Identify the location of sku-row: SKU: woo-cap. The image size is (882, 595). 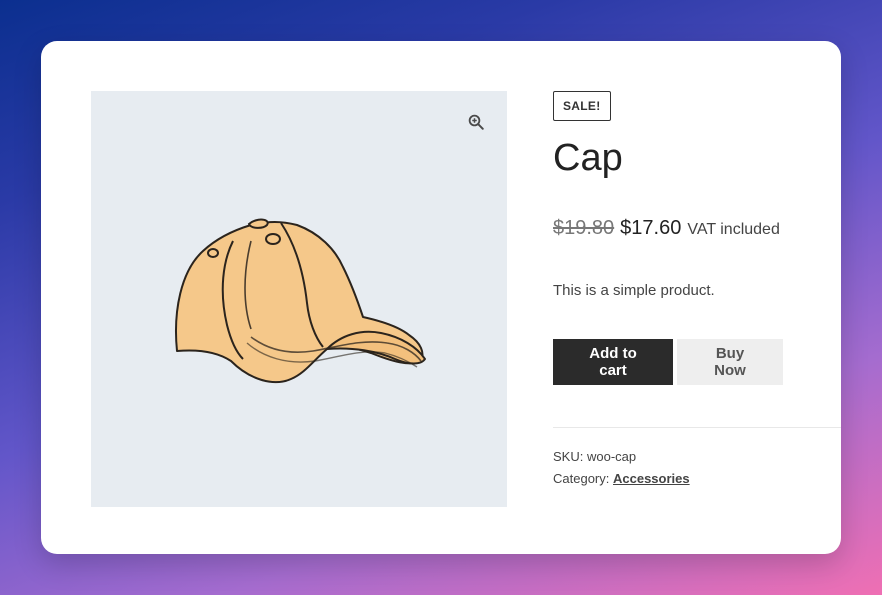
(697, 457).